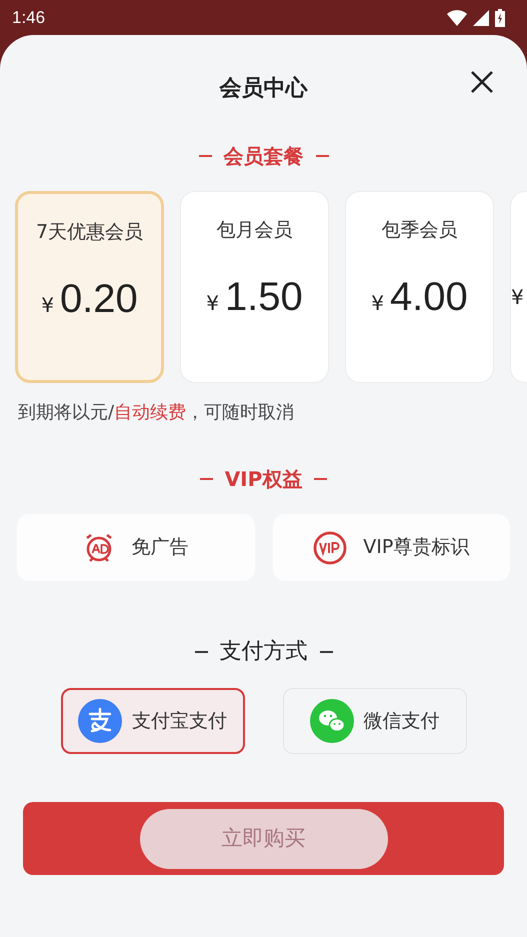  Describe the element at coordinates (264, 652) in the screenshot. I see `section-heading: 支付方式` at that location.